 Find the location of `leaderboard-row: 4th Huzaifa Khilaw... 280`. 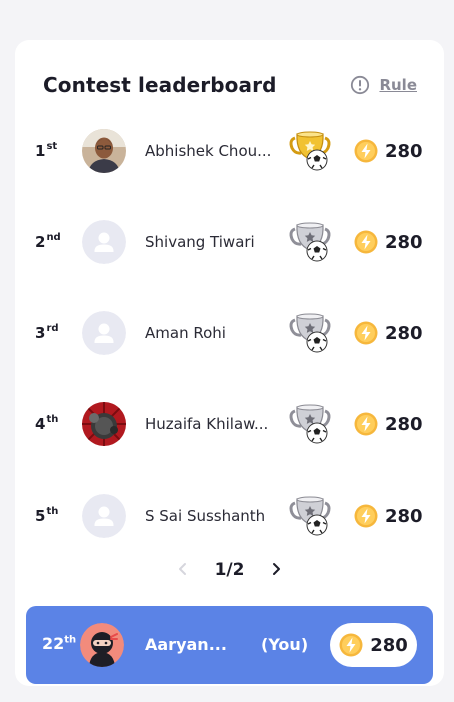

leaderboard-row: 4th Huzaifa Khilaw... 280 is located at coordinates (229, 424).